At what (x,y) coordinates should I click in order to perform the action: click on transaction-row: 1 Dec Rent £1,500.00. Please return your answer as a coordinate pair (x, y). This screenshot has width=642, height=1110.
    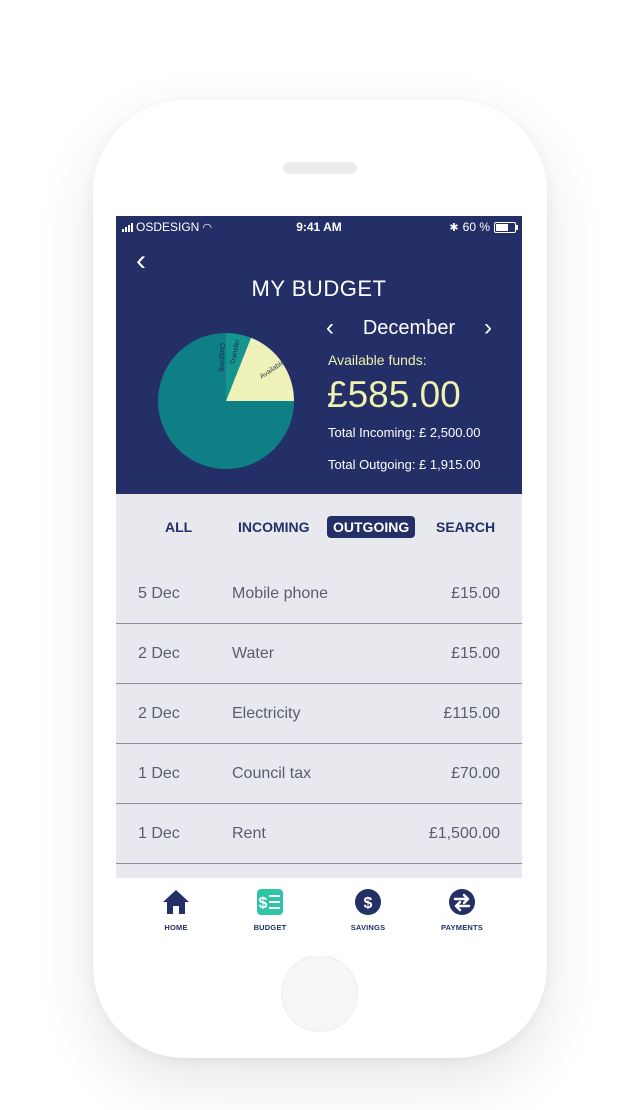
    Looking at the image, I should click on (319, 834).